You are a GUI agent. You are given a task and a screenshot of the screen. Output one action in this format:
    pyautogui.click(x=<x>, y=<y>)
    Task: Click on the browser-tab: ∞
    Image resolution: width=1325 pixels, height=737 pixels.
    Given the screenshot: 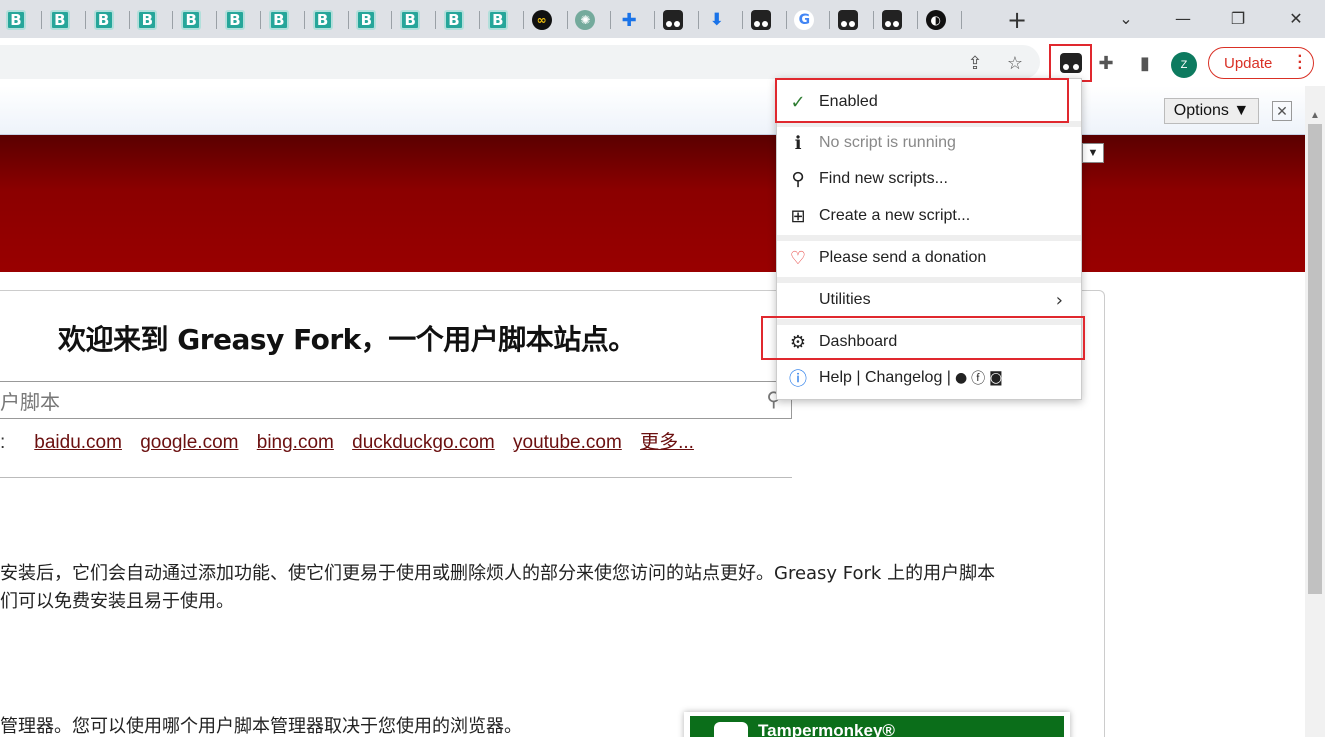 What is the action you would take?
    pyautogui.click(x=542, y=20)
    